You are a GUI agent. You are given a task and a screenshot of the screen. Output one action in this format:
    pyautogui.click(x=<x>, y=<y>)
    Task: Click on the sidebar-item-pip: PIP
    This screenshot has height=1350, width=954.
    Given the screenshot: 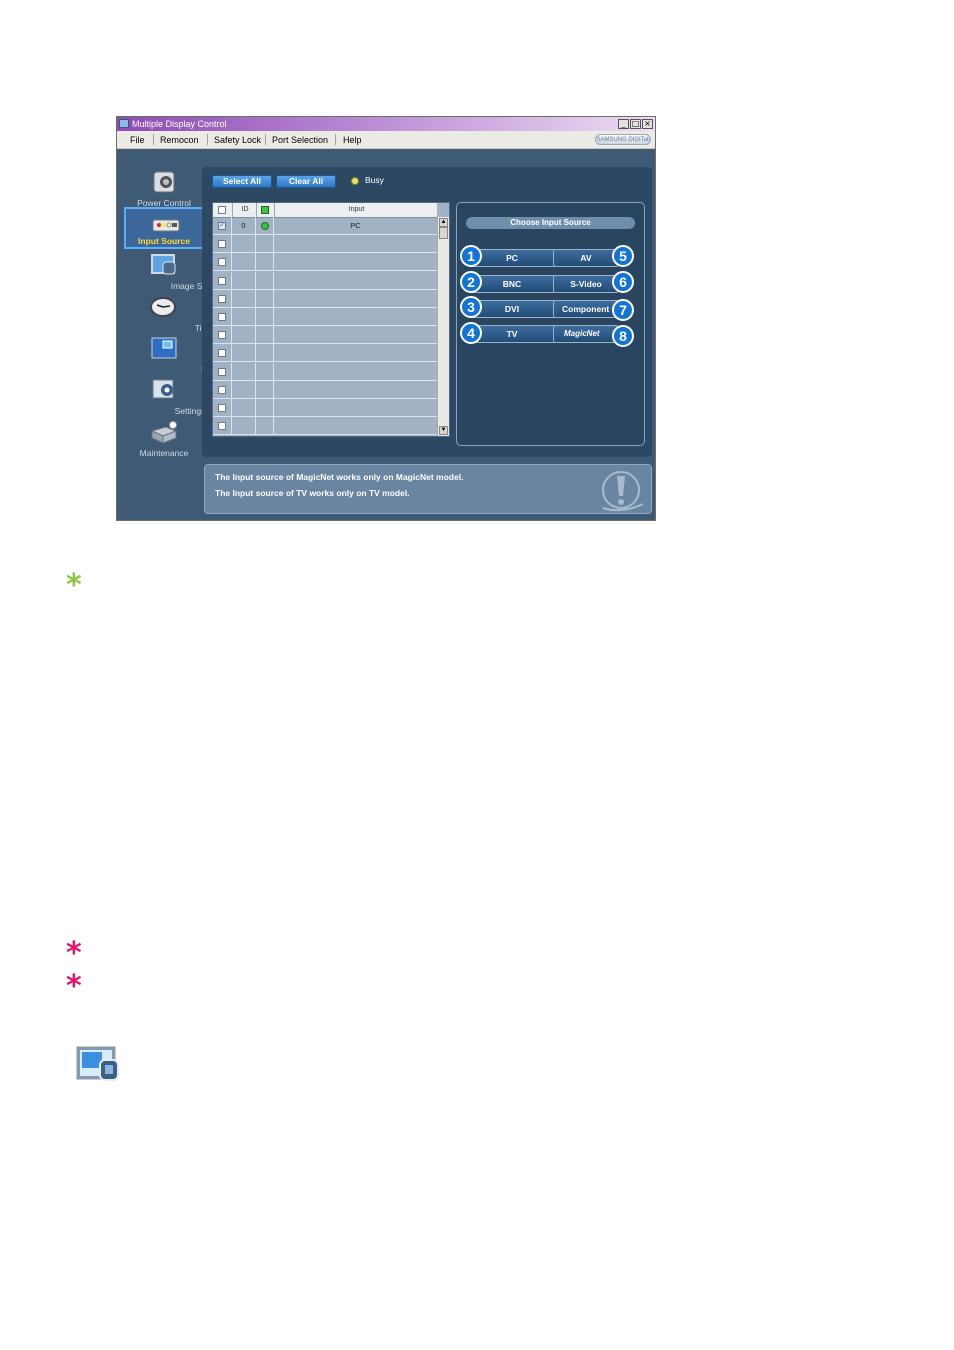 What is the action you would take?
    pyautogui.click(x=169, y=354)
    